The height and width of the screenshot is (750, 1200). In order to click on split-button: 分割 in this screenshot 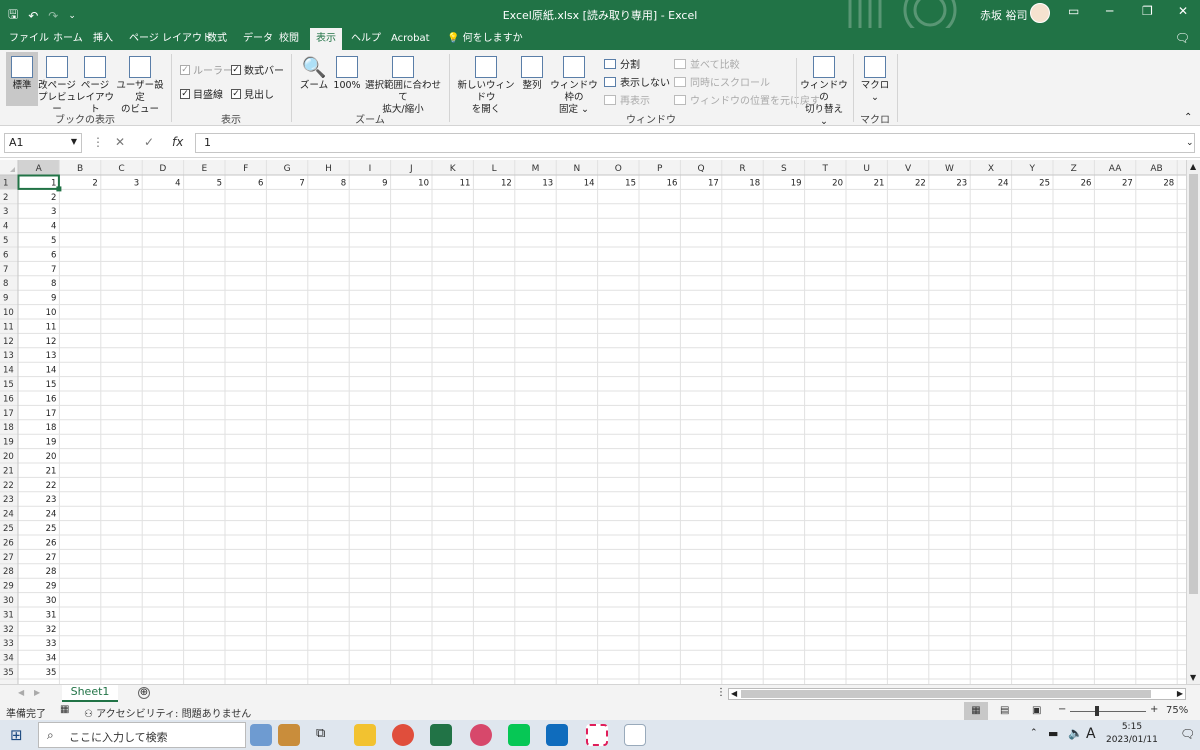, I will do `click(622, 63)`.